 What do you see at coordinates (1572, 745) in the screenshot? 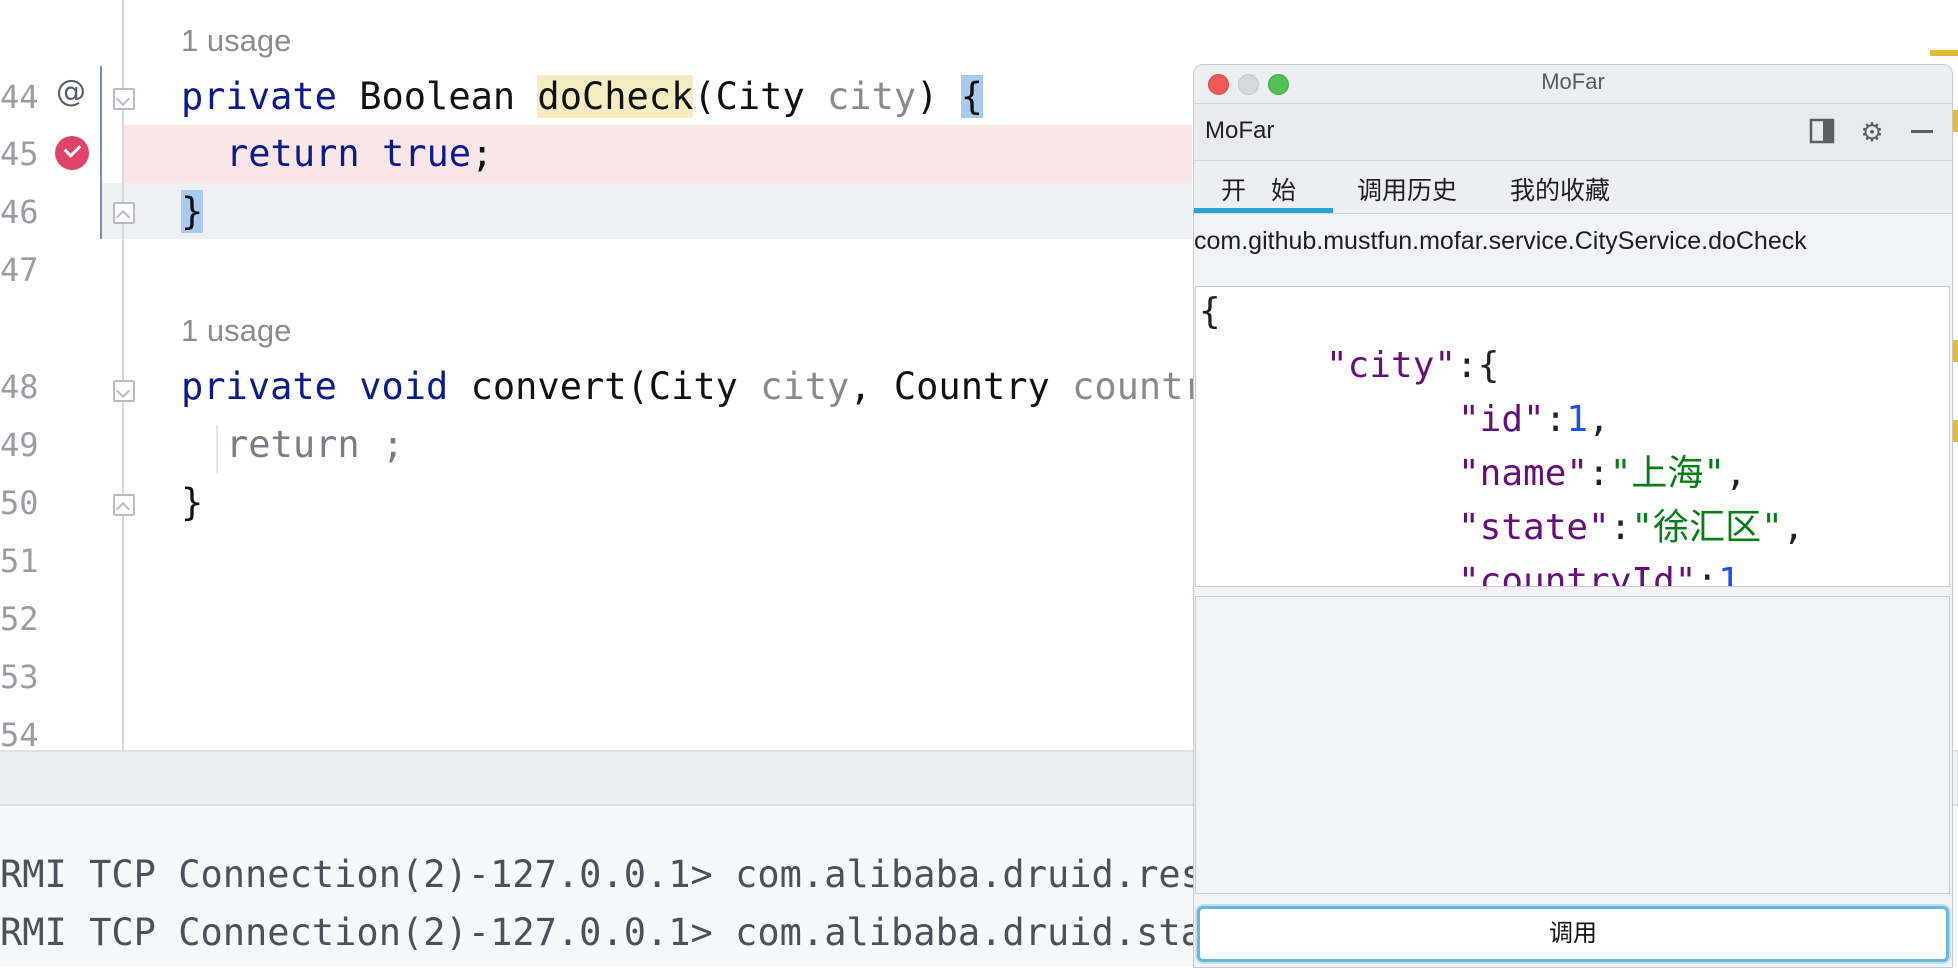
I see `result-output-area` at bounding box center [1572, 745].